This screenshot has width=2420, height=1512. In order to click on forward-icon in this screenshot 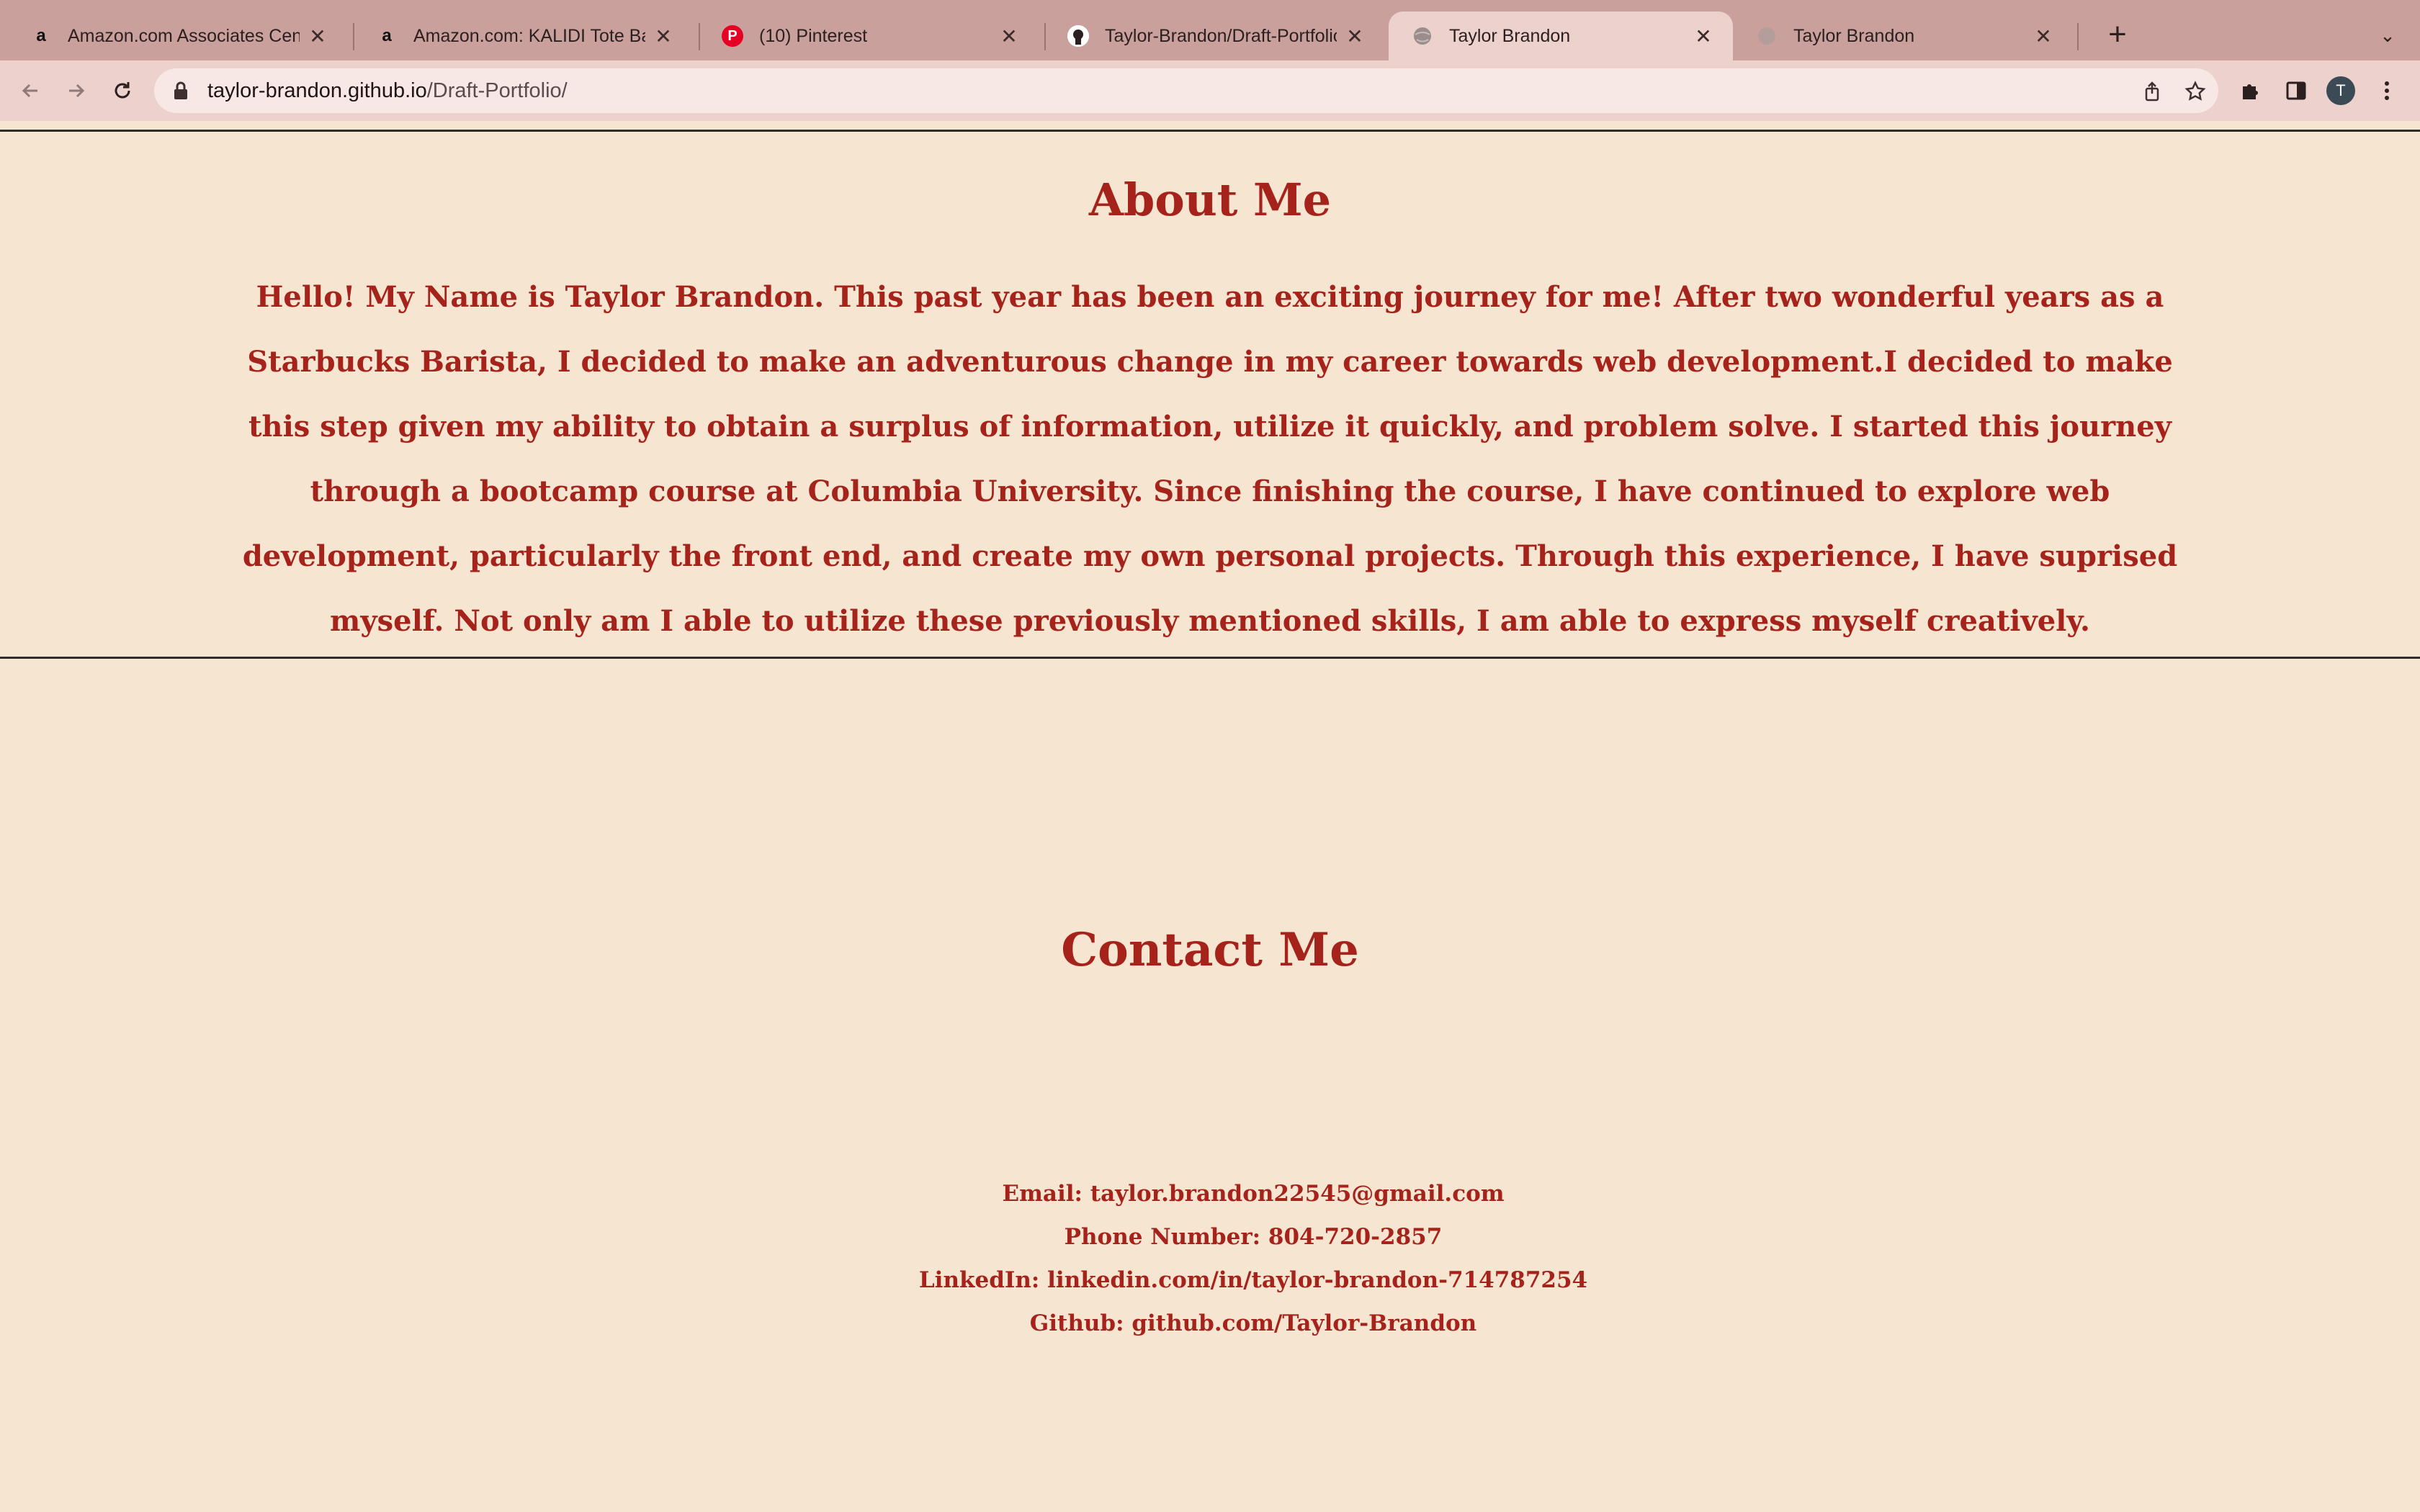, I will do `click(76, 91)`.